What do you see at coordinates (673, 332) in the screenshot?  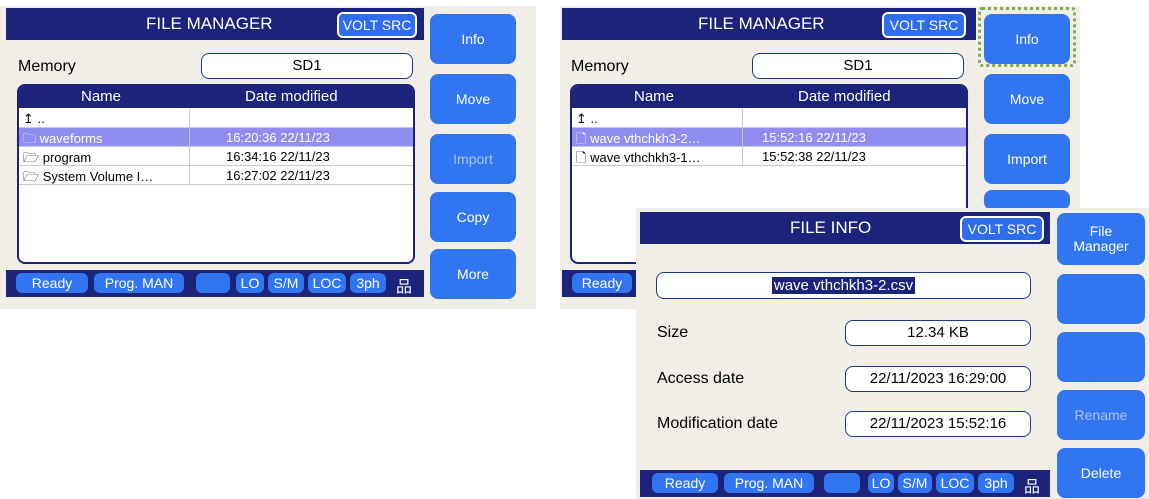 I see `size-label: Size` at bounding box center [673, 332].